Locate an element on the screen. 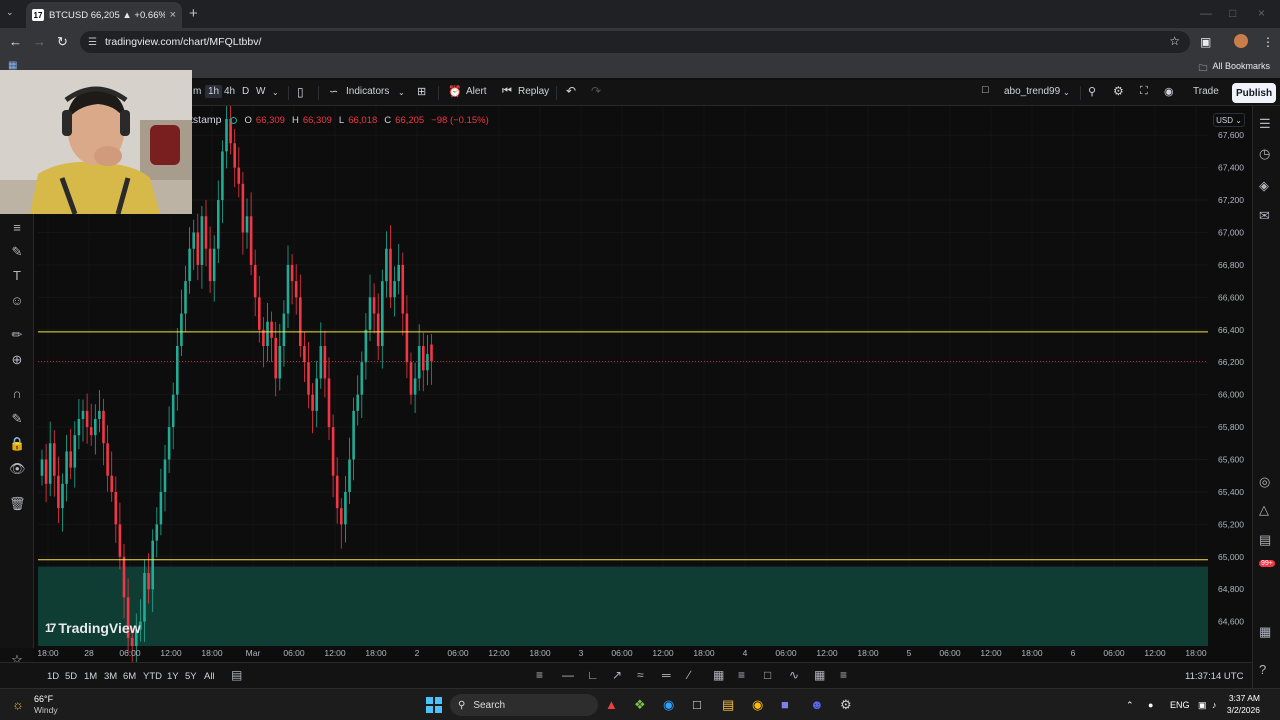 The image size is (1280, 720). watchlist-icon: ☰ is located at coordinates (1265, 124).